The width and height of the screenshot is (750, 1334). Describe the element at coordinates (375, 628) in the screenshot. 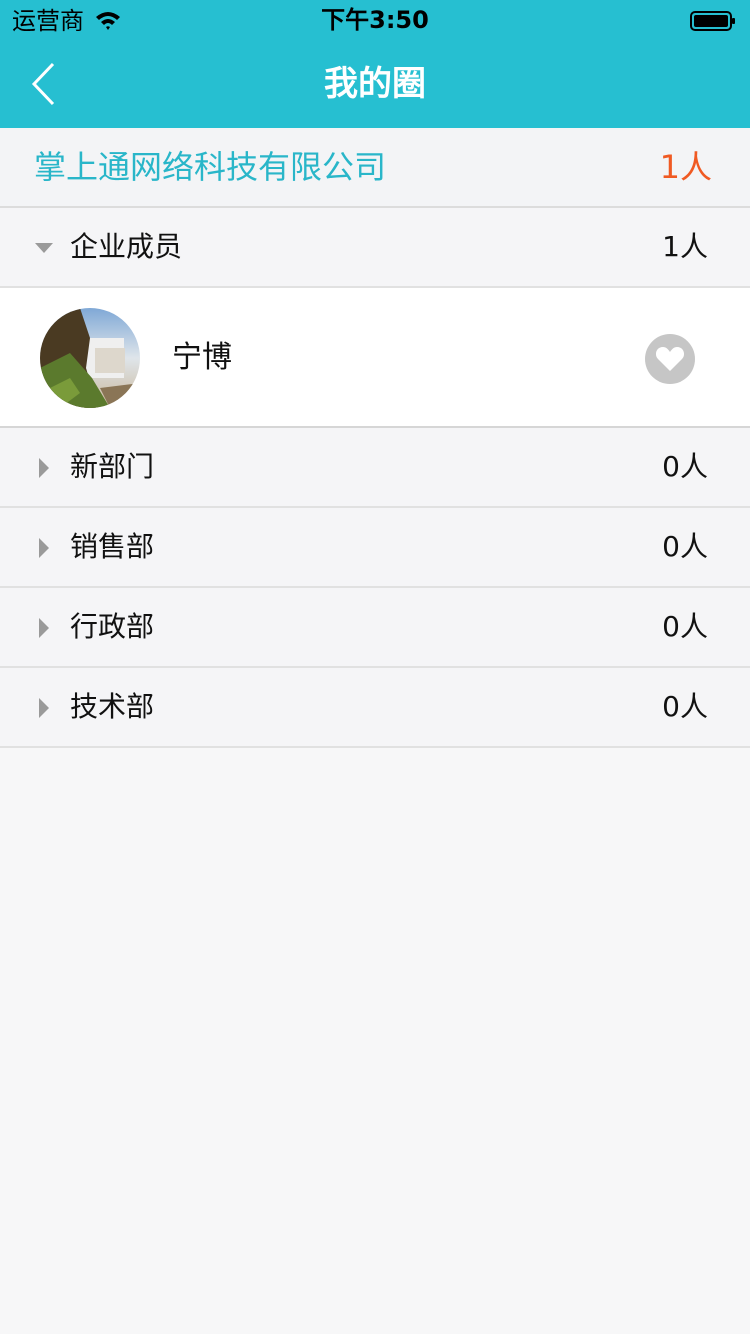

I see `group-row-administration: 行政部 0人` at that location.